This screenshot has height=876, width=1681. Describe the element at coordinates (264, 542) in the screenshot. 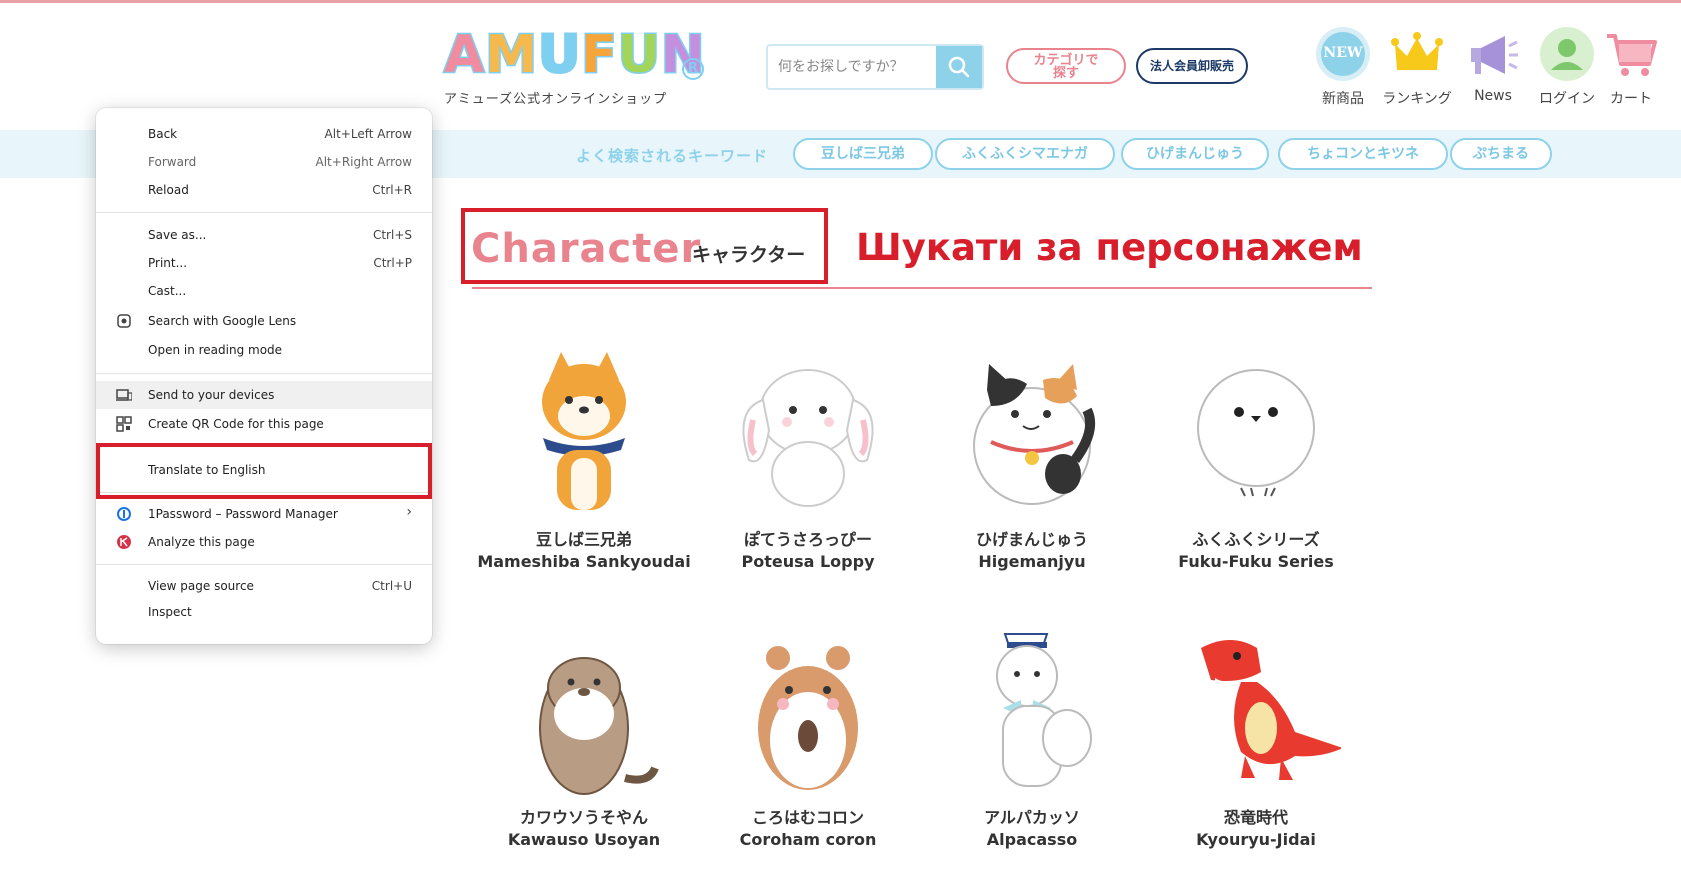

I see `menu-item-analyze-page: Analyze this page` at that location.